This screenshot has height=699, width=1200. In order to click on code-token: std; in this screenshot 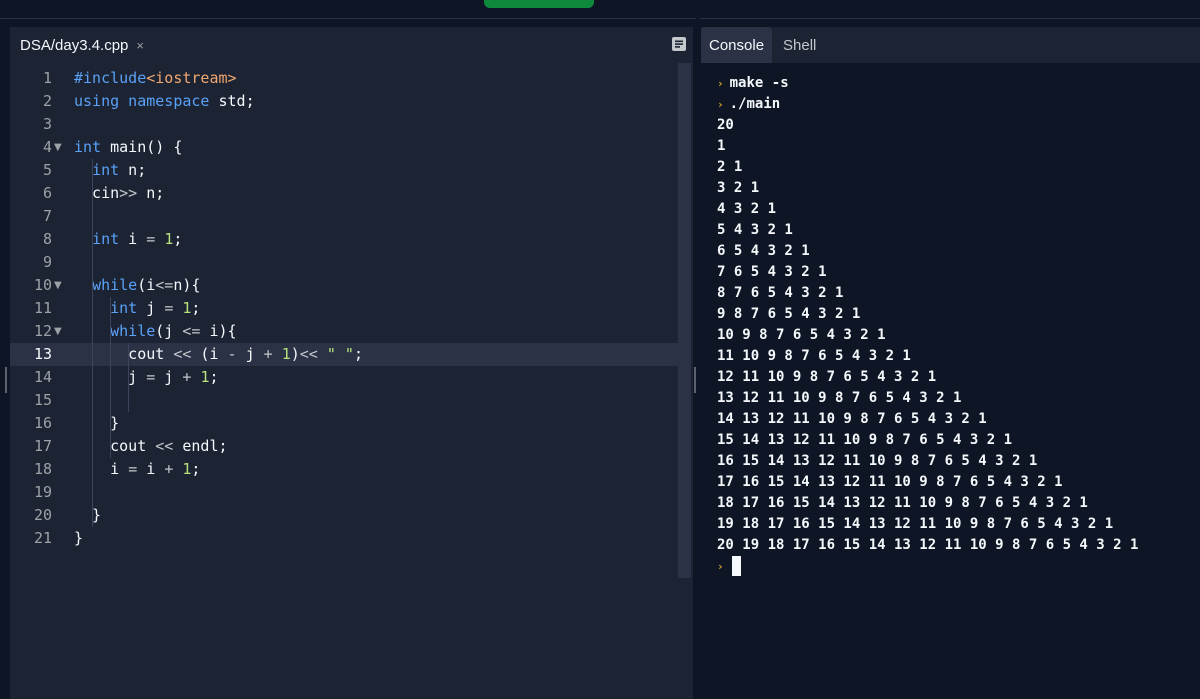, I will do `click(232, 101)`.